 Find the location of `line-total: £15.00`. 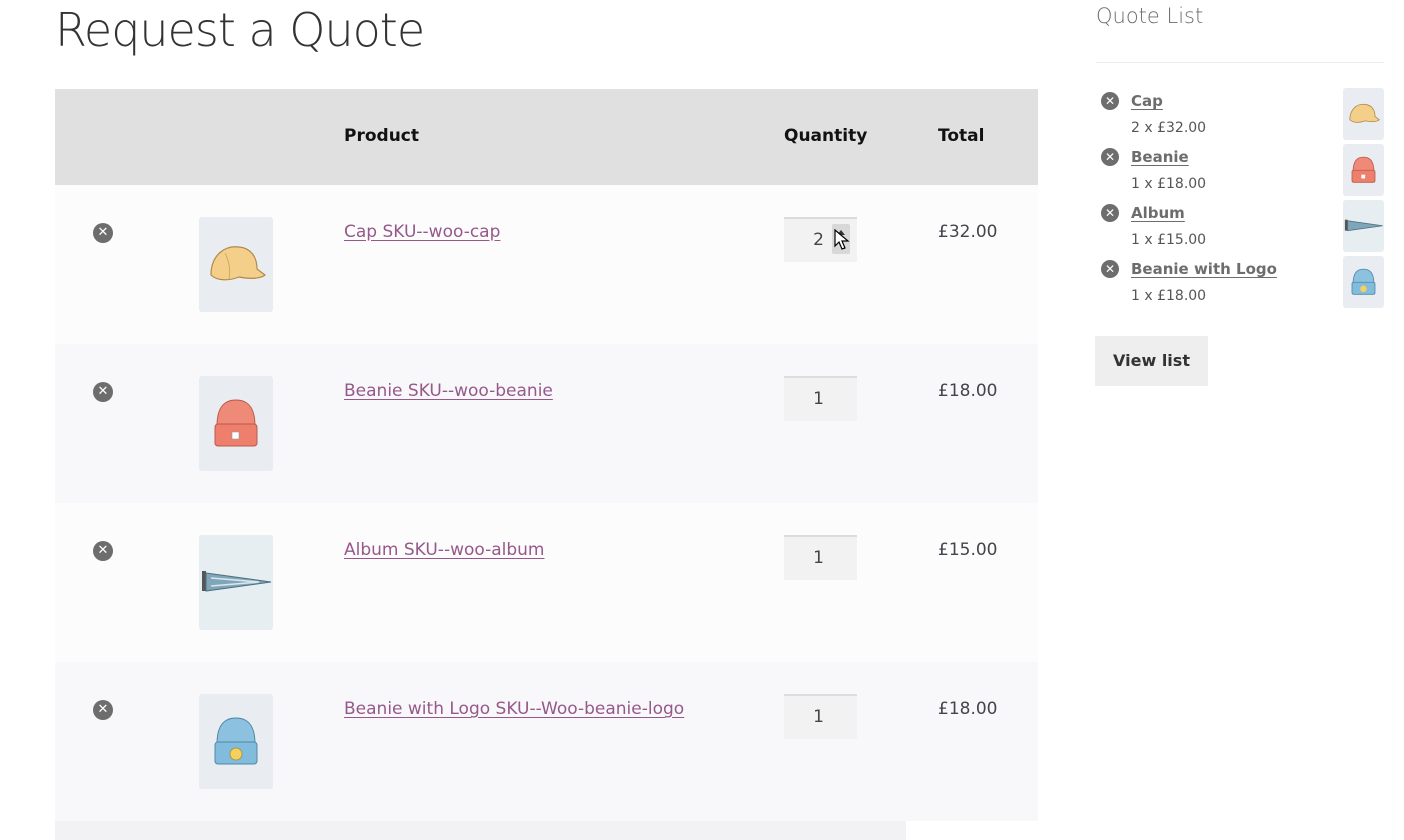

line-total: £15.00 is located at coordinates (968, 550).